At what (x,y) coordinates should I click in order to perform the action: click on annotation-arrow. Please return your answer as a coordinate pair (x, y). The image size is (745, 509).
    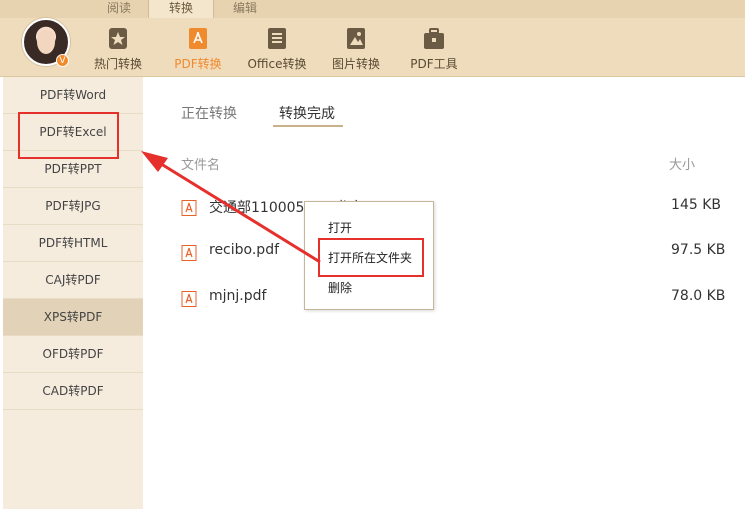
    Looking at the image, I should click on (231, 207).